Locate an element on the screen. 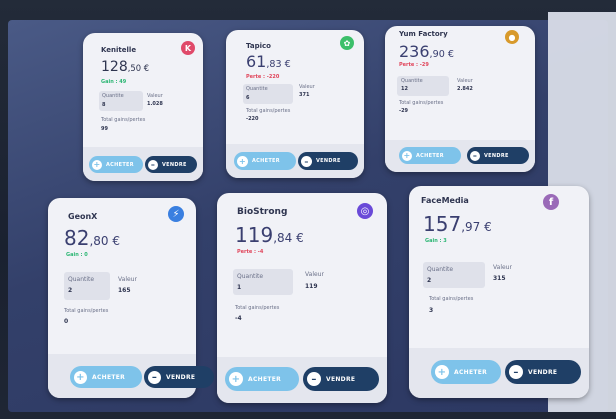 This screenshot has height=419, width=616. price-integer: 61 is located at coordinates (256, 61).